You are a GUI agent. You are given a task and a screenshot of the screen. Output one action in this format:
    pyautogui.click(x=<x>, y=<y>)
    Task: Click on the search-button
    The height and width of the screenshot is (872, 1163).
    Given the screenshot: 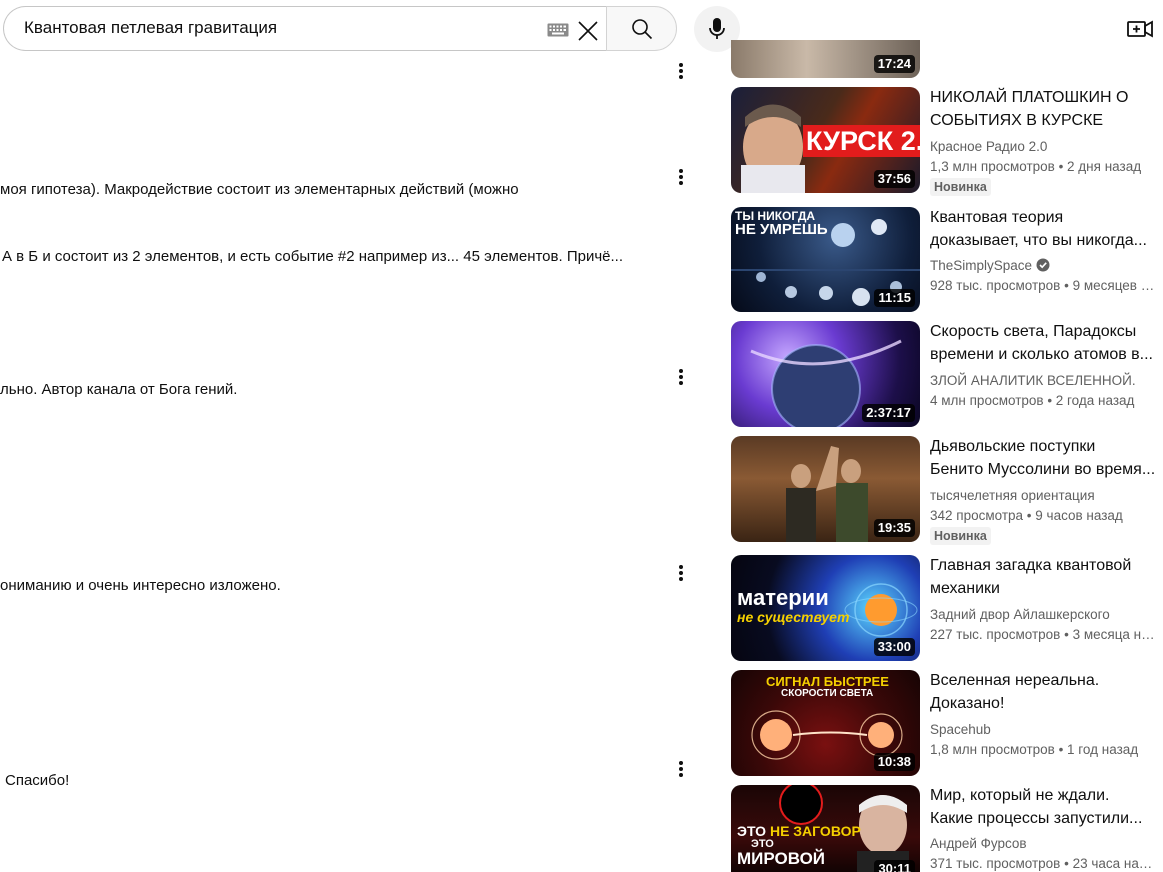 What is the action you would take?
    pyautogui.click(x=641, y=28)
    